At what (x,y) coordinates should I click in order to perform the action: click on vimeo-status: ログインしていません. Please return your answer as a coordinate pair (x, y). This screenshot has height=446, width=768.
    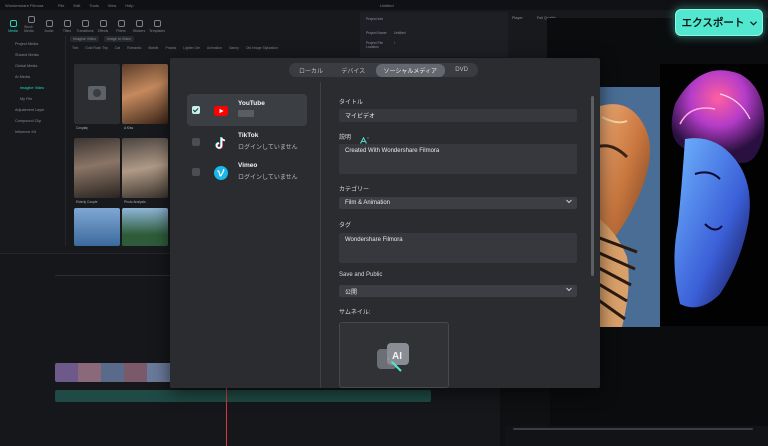
    Looking at the image, I should click on (268, 178).